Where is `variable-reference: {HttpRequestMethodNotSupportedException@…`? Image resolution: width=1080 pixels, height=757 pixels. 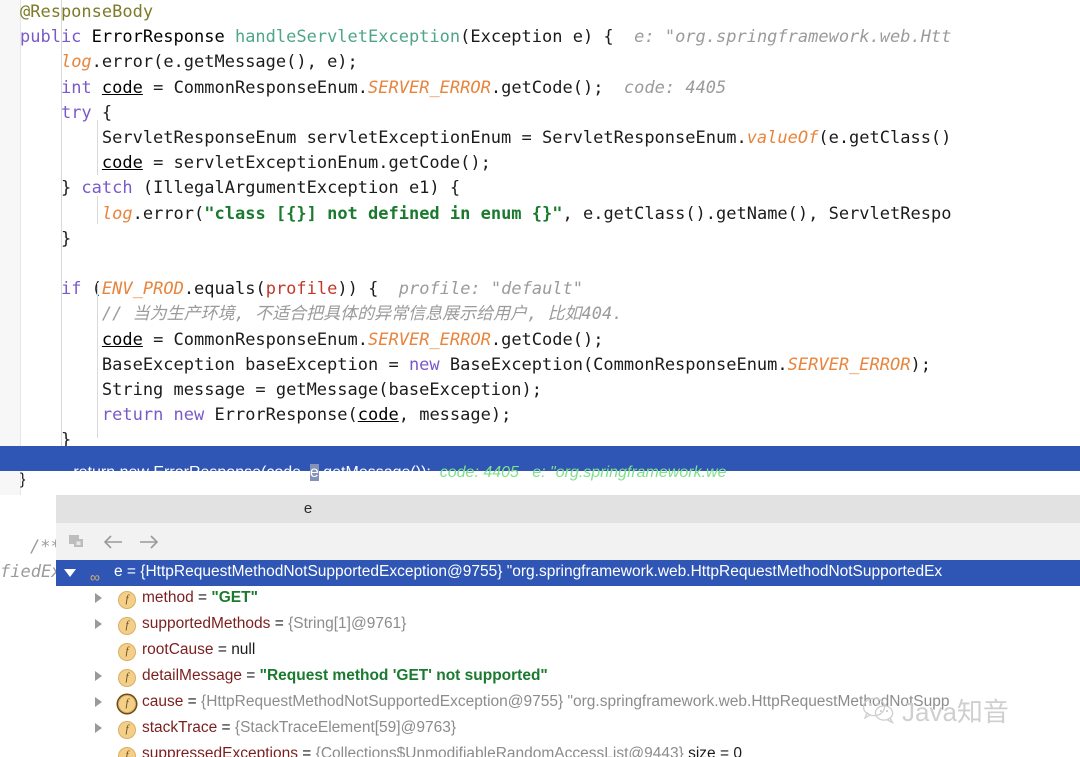
variable-reference: {HttpRequestMethodNotSupportedException@… is located at coordinates (321, 571).